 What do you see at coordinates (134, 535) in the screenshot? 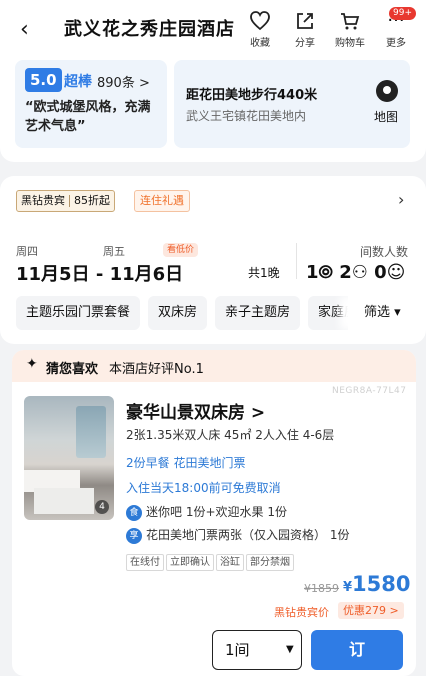
I see `enjoy-icon: 享` at bounding box center [134, 535].